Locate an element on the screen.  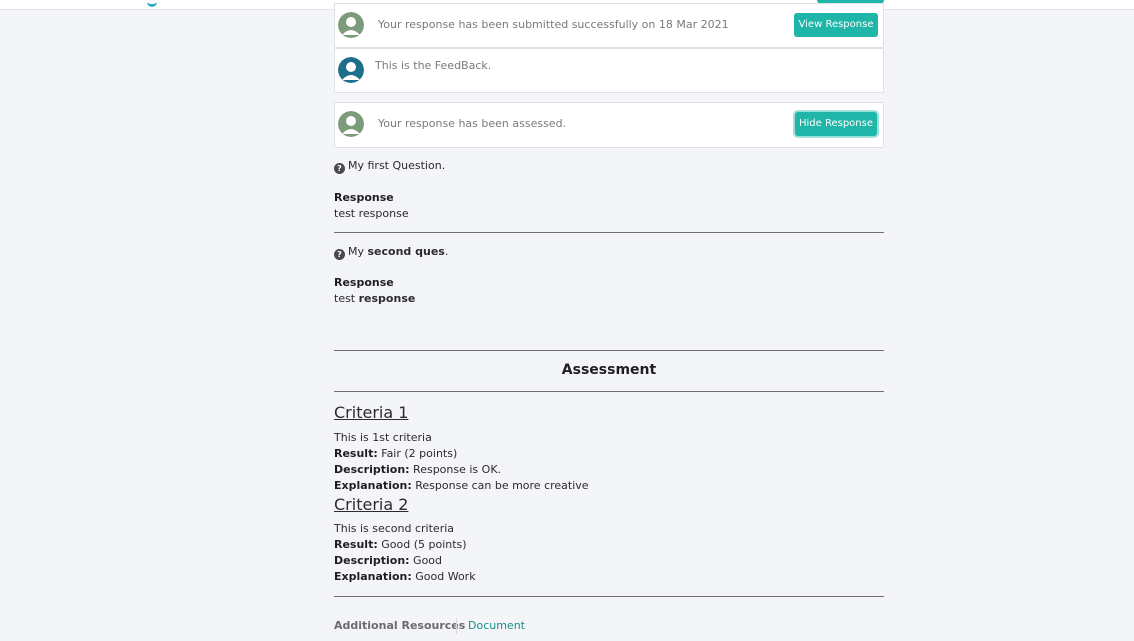
explanation-value: Good Work is located at coordinates (445, 576).